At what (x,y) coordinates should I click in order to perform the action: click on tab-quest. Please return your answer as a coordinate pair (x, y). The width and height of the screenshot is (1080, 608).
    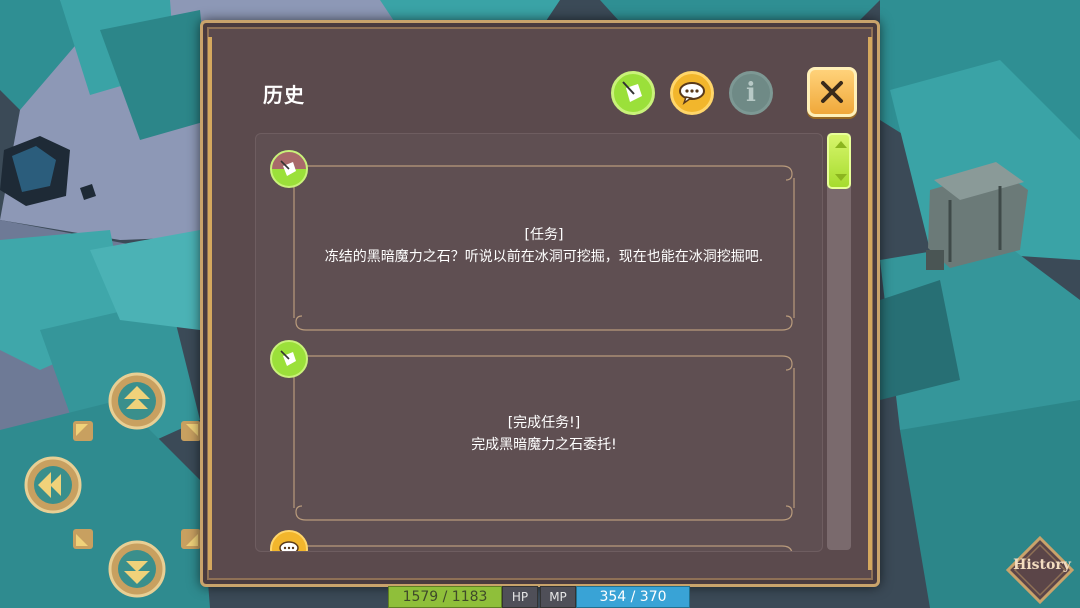
    Looking at the image, I should click on (633, 93).